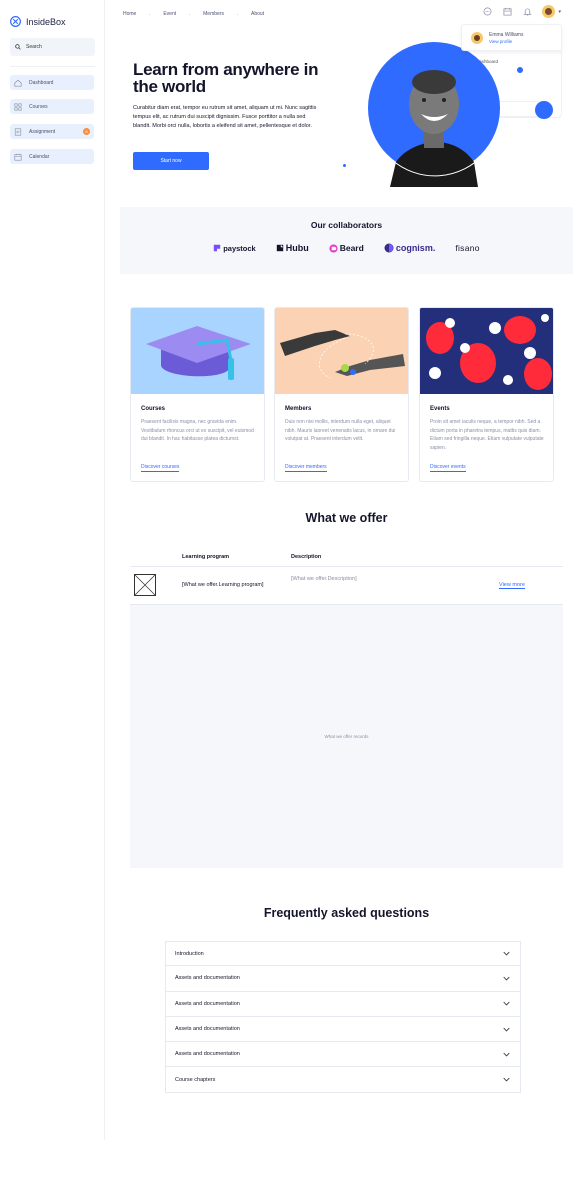  I want to click on sidebar-item-label: Assignment, so click(42, 131).